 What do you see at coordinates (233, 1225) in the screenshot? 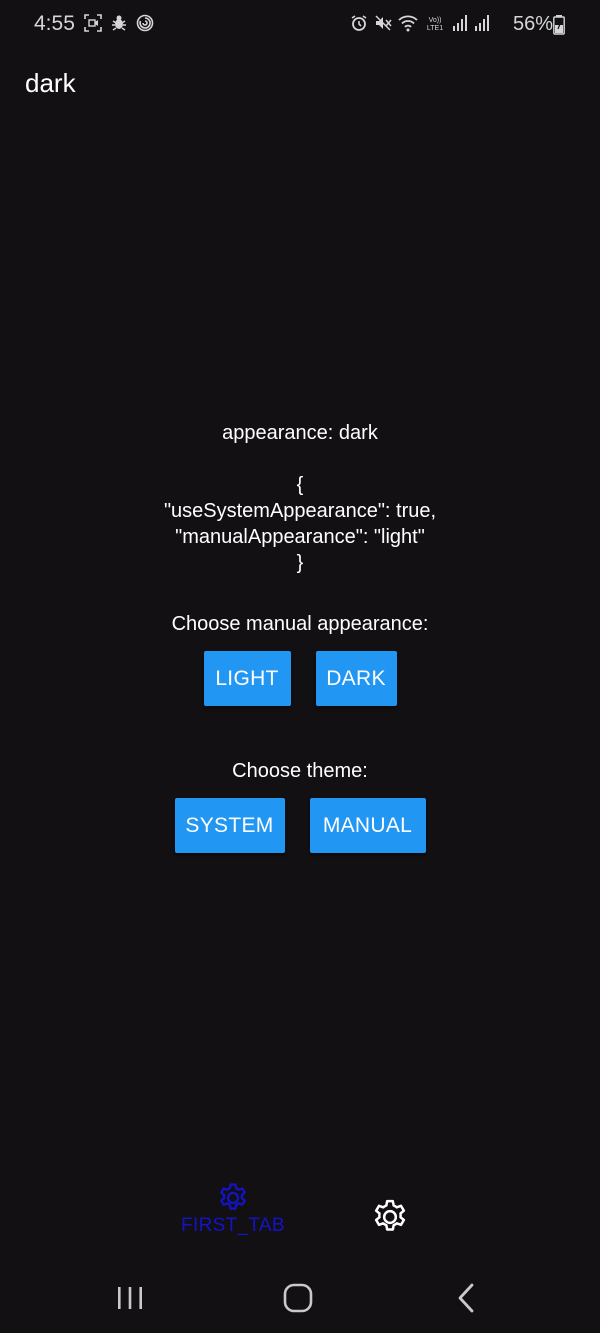
I see `tab-first-label: FIRST_TAB` at bounding box center [233, 1225].